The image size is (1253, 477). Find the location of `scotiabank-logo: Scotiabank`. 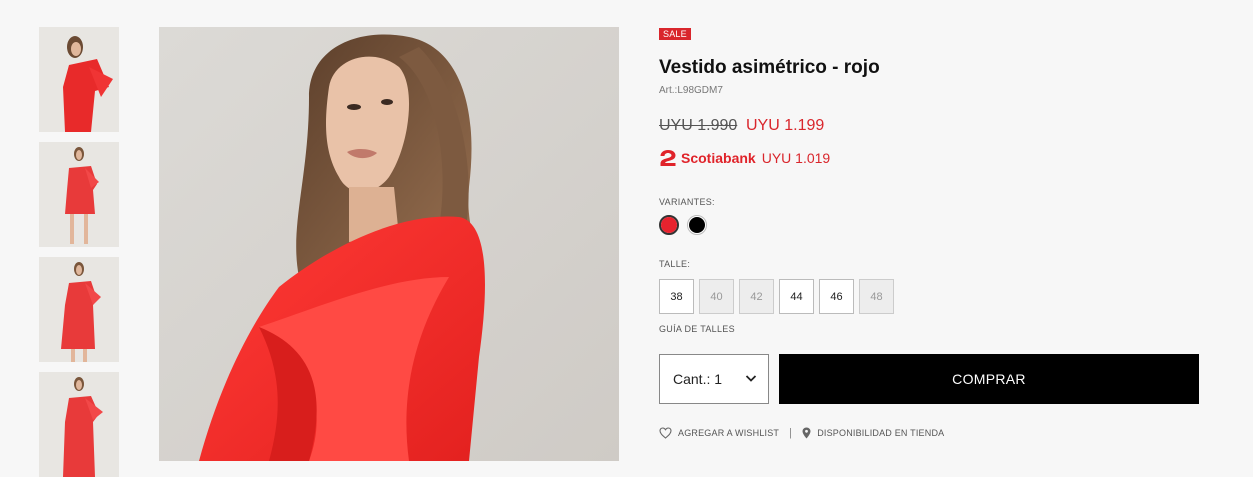

scotiabank-logo: Scotiabank is located at coordinates (707, 158).